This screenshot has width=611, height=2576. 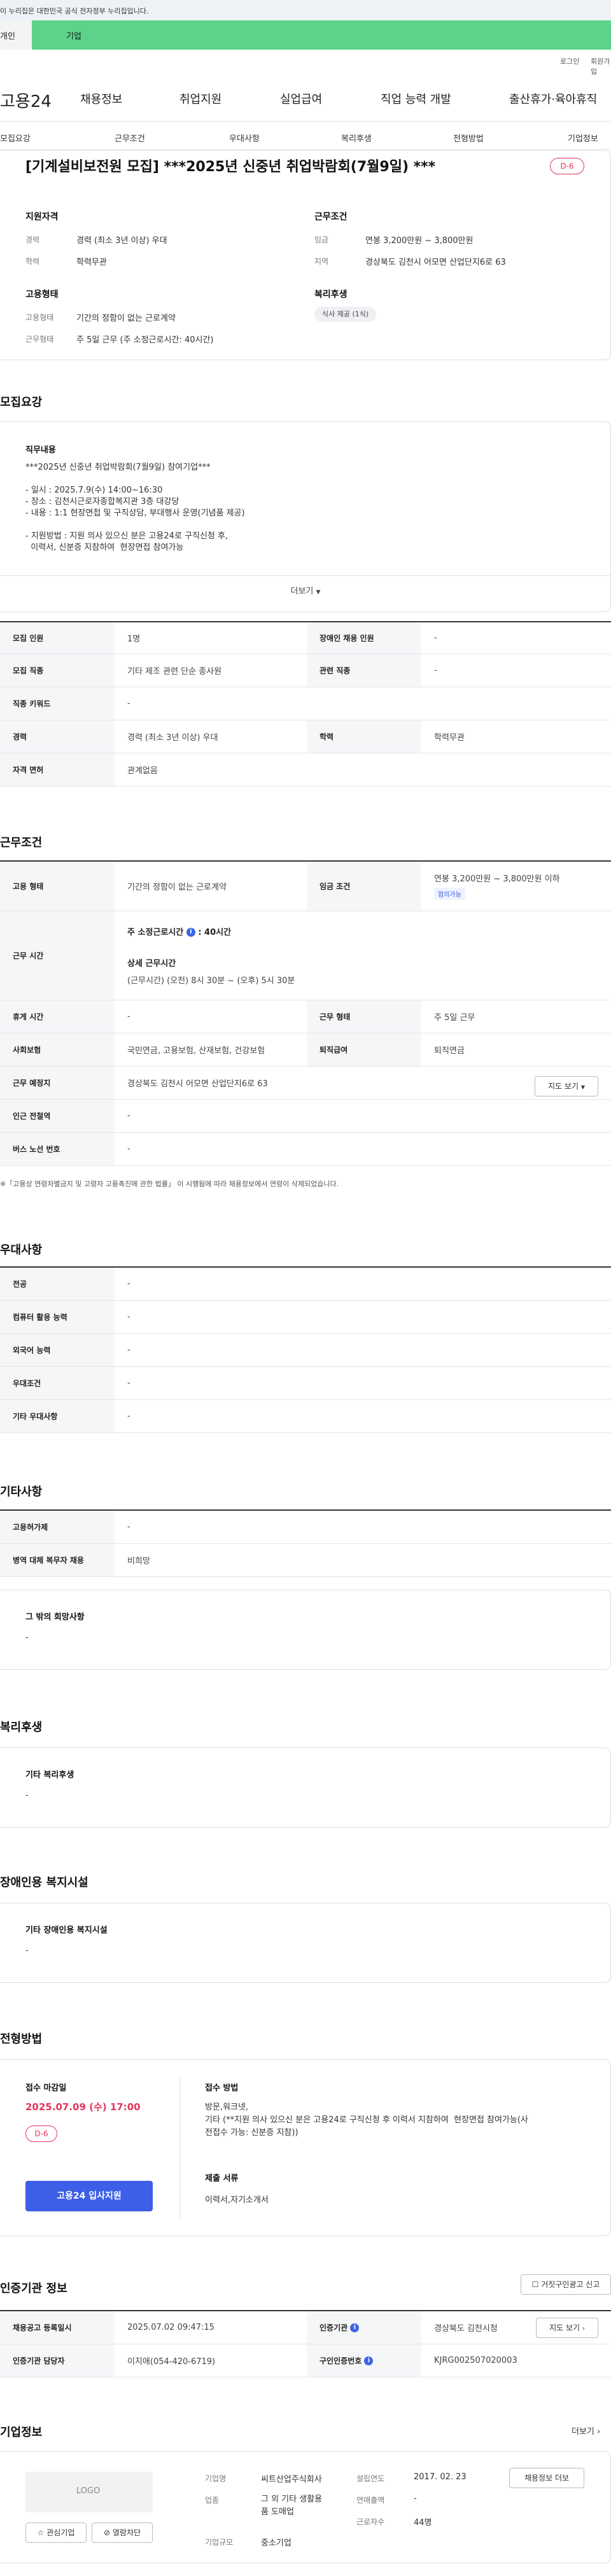 I want to click on subnav-welfare: 복리후생, so click(x=356, y=138).